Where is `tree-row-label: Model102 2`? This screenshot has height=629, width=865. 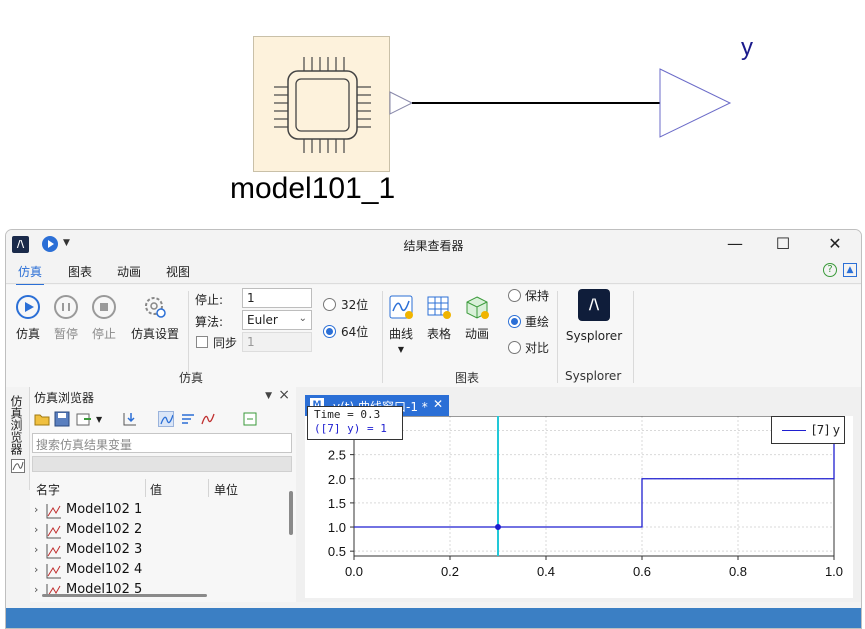
tree-row-label: Model102 2 is located at coordinates (104, 529).